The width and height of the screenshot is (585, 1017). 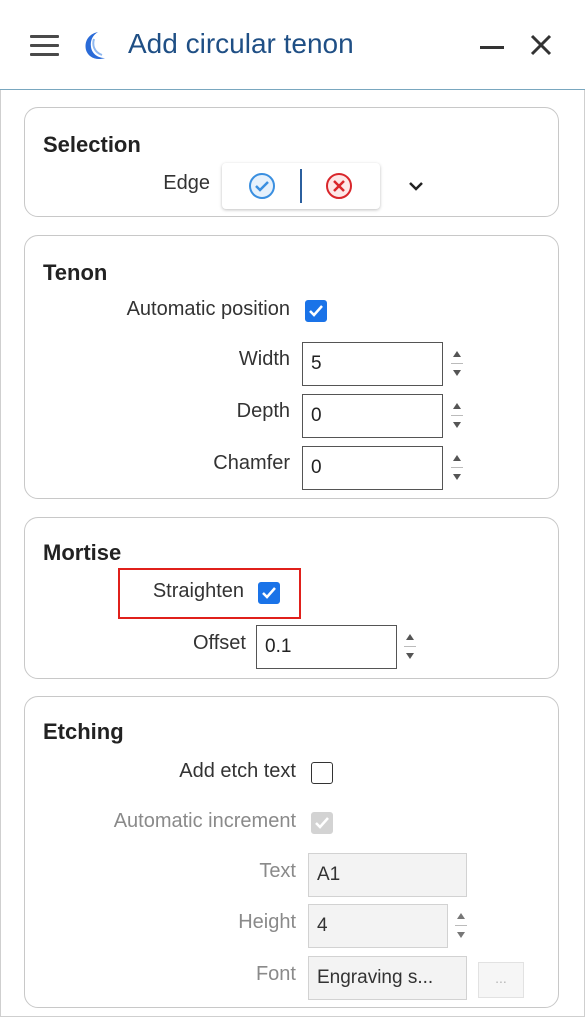 I want to click on accept-selection-button, so click(x=261, y=186).